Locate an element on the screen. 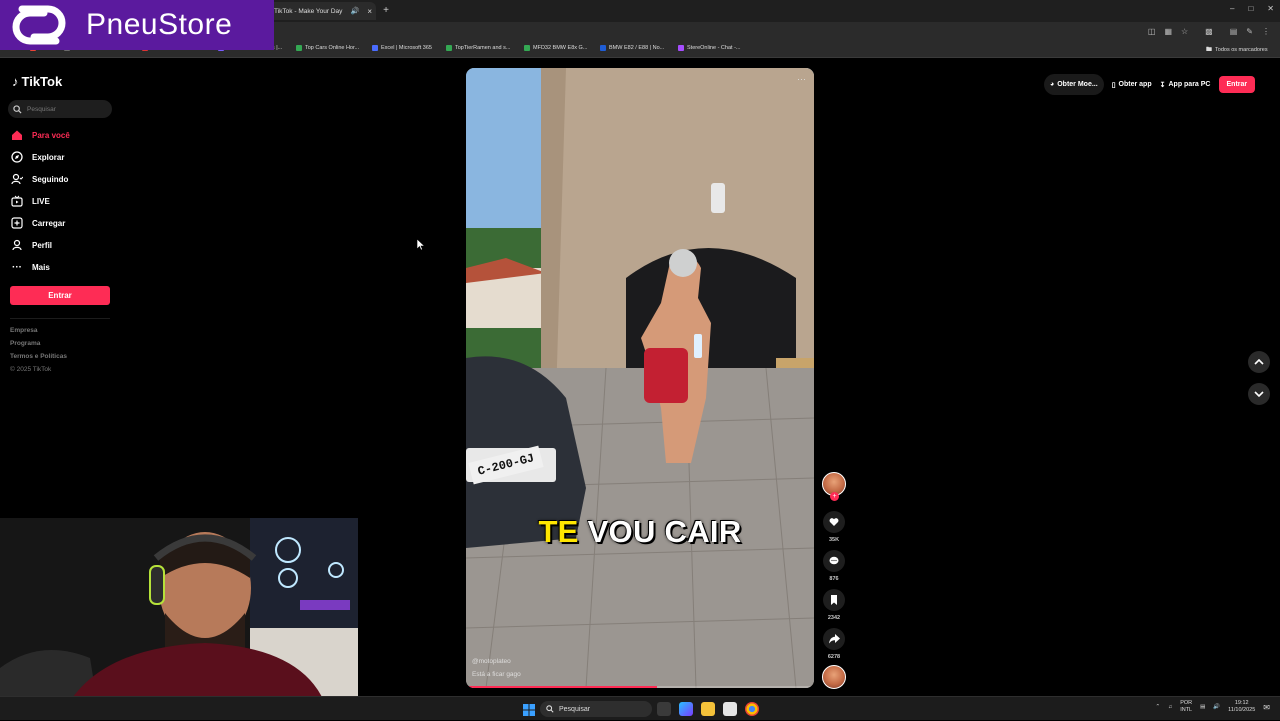 The height and width of the screenshot is (721, 1280). nav-label: LIVE is located at coordinates (41, 201).